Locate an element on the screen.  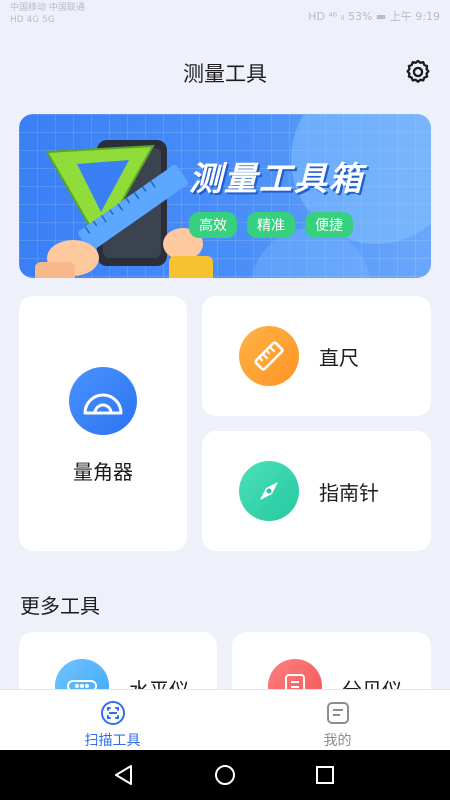
home-icon is located at coordinates (225, 775).